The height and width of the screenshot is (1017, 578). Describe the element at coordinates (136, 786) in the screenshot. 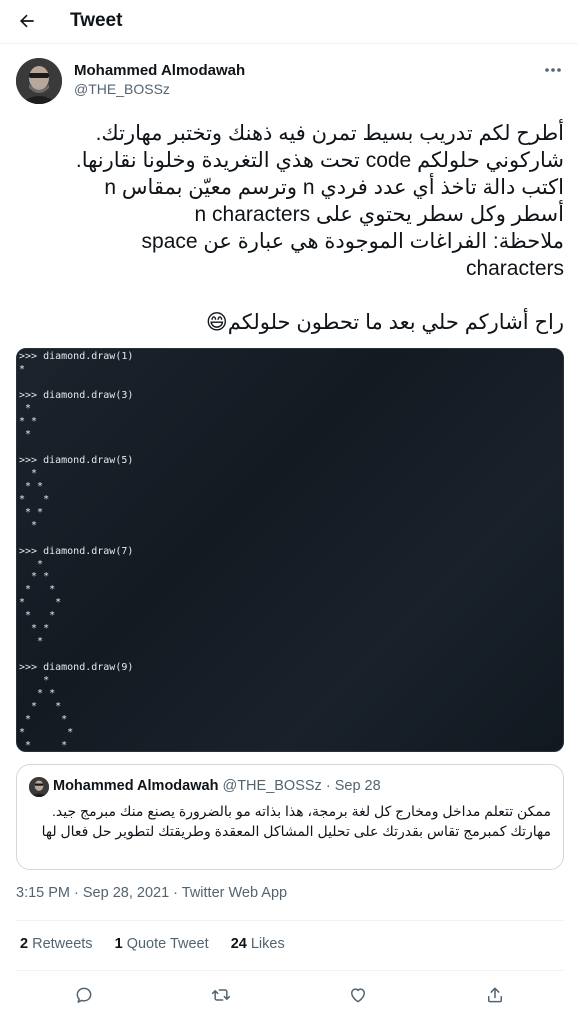

I see `quoted-author-name: Mohammed Almodawah` at that location.